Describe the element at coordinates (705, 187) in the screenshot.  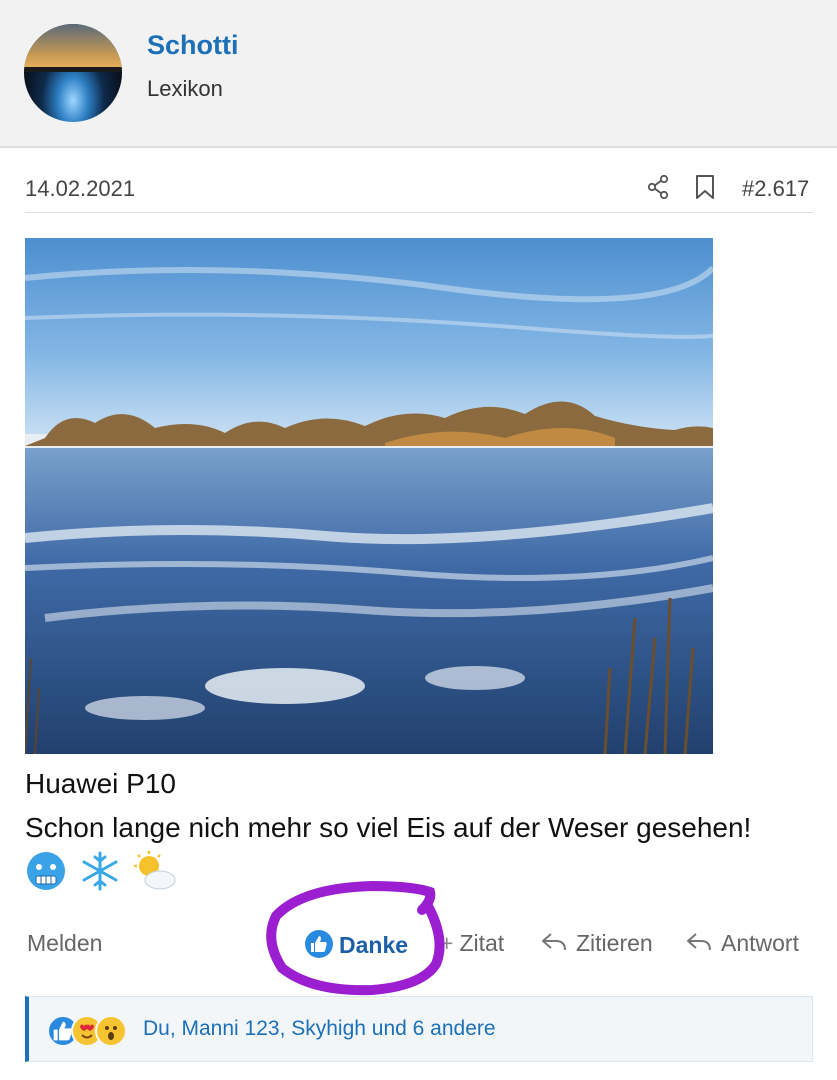
I see `bookmark-icon` at that location.